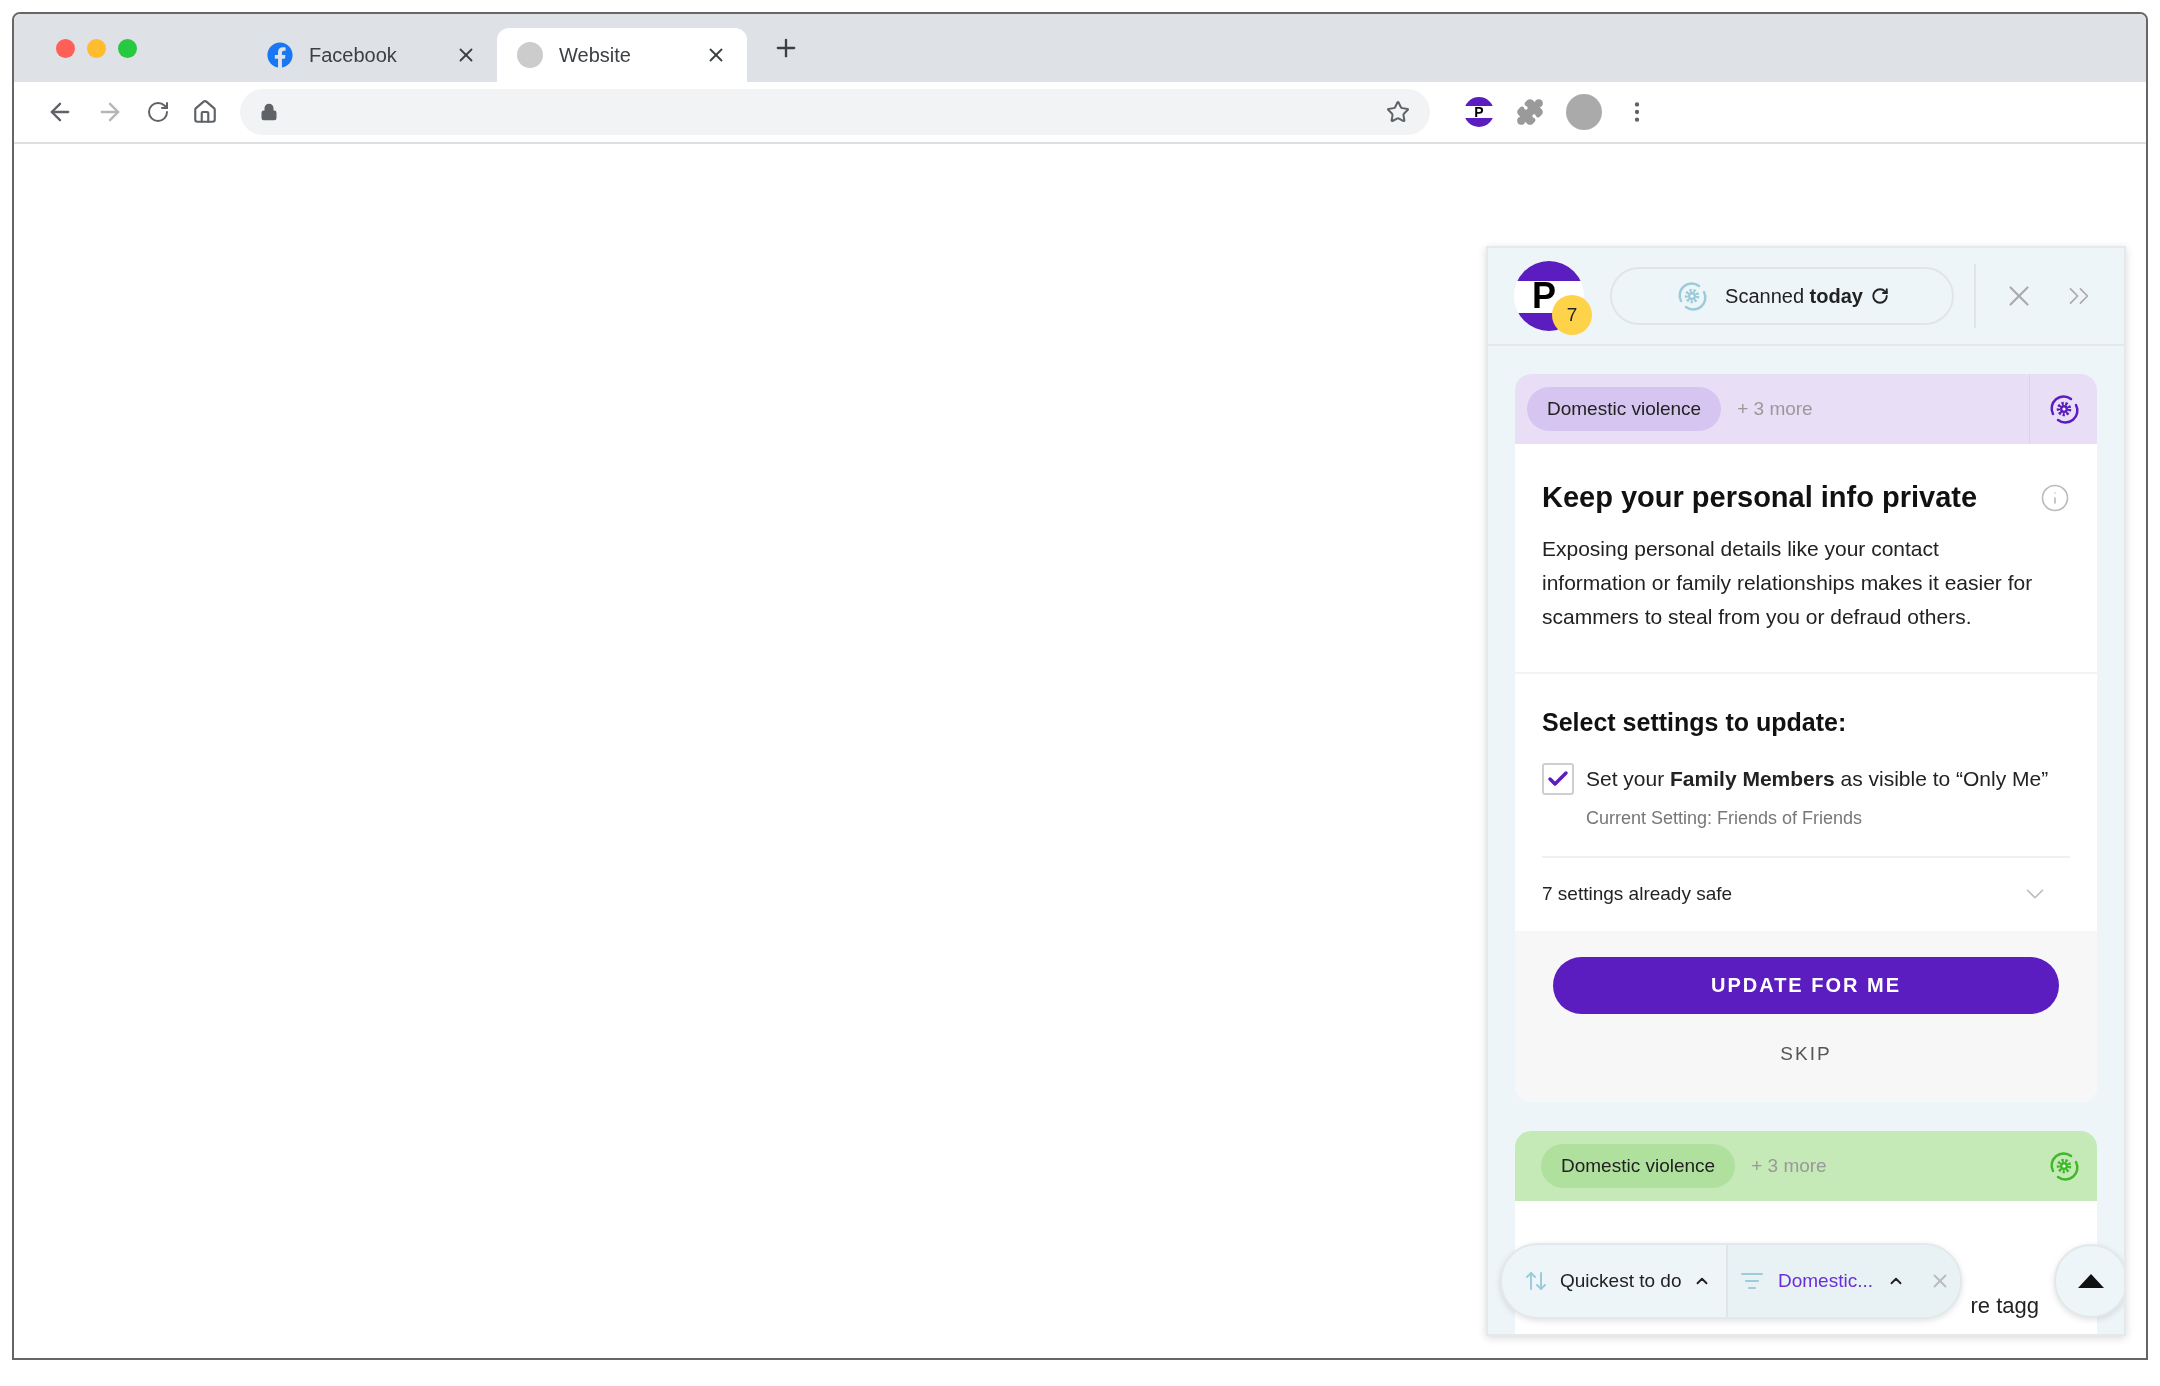  I want to click on site-icon, so click(530, 55).